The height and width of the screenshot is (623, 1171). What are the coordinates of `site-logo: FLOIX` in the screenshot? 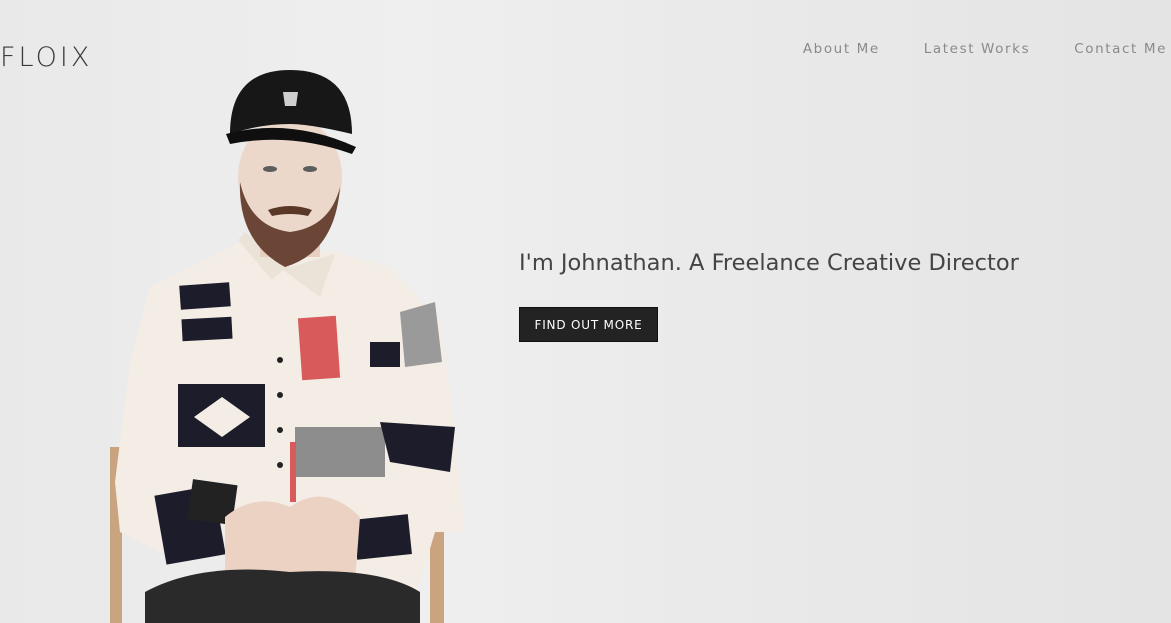 It's located at (46, 57).